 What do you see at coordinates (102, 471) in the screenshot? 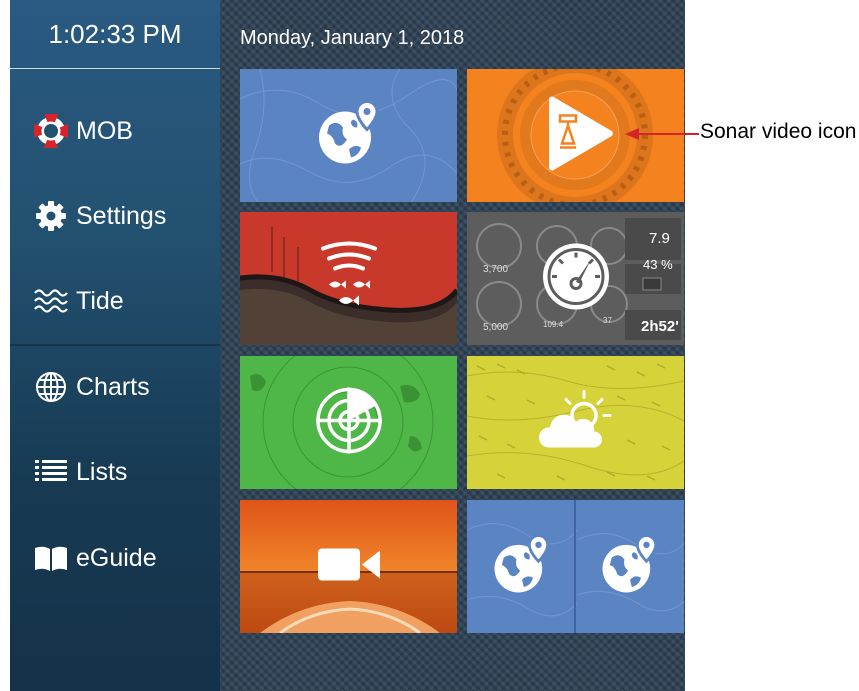
I see `sidebar-item-label: Lists` at bounding box center [102, 471].